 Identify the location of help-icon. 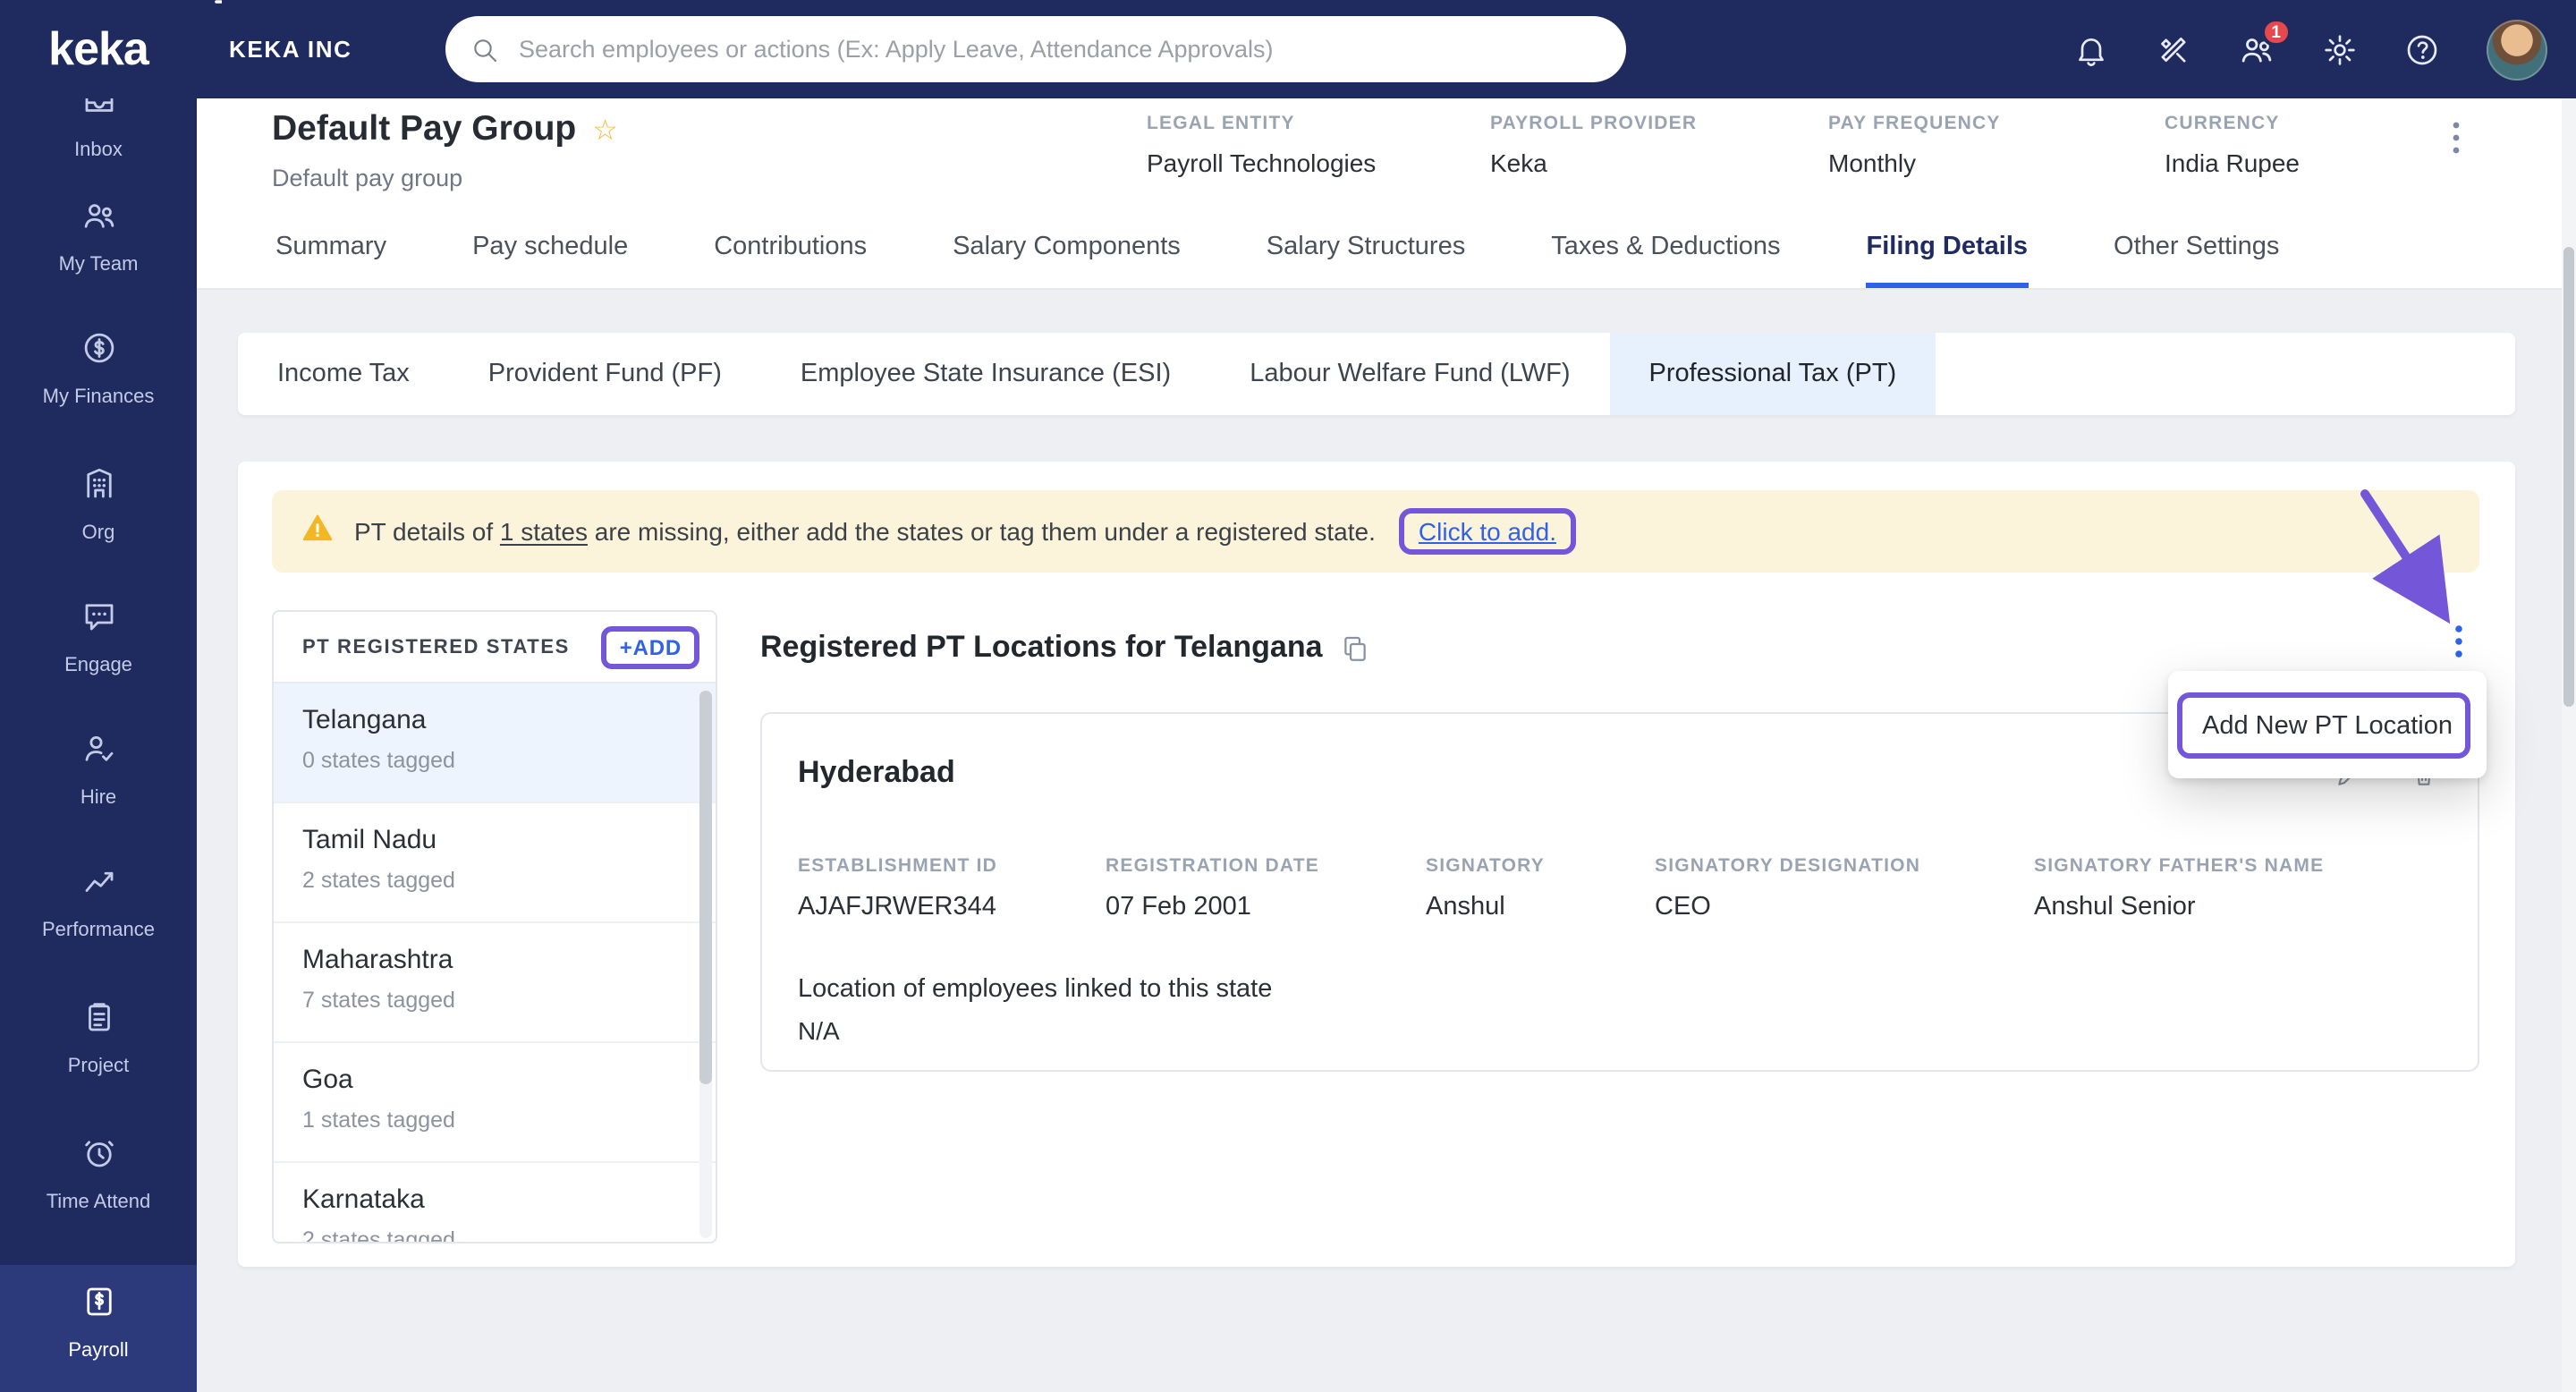
(2422, 49).